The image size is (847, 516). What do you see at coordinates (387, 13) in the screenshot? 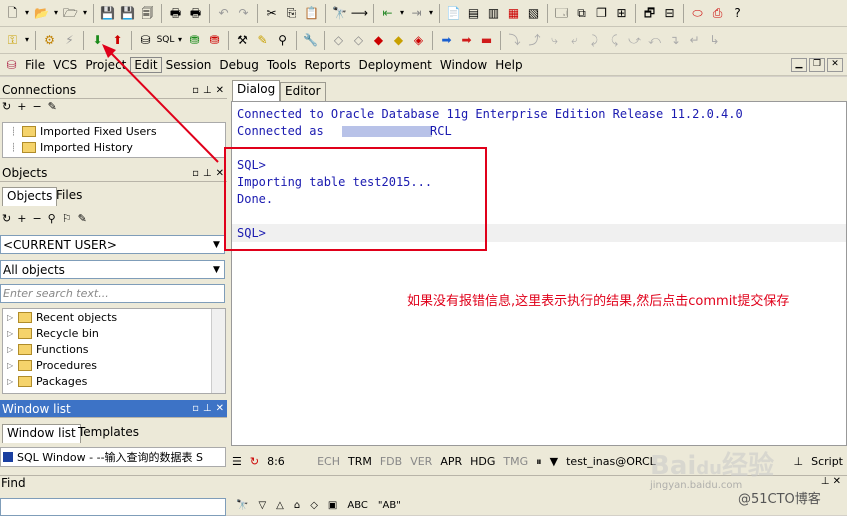
I see `indent-icon: ⇤` at bounding box center [387, 13].